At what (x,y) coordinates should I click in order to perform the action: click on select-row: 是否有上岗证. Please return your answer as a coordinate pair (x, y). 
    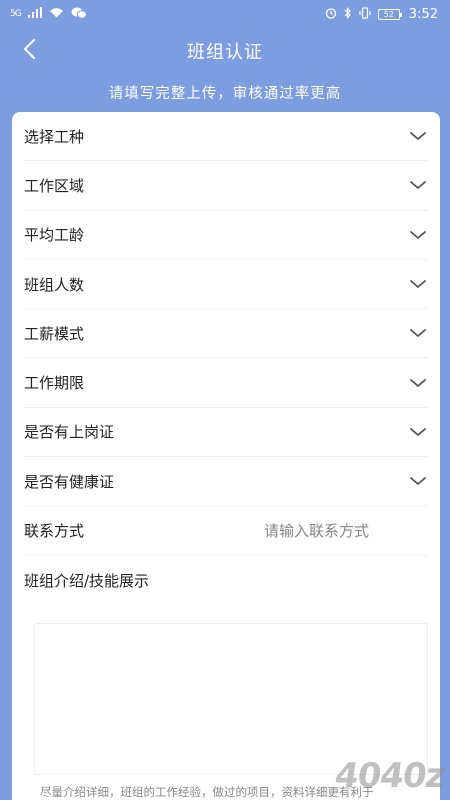
    Looking at the image, I should click on (226, 433).